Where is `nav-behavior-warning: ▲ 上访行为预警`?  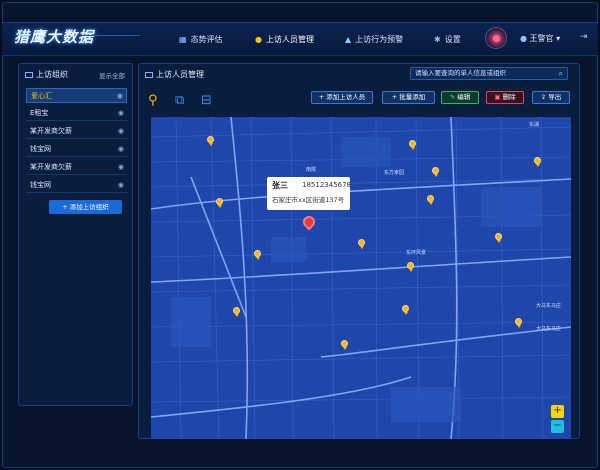 nav-behavior-warning: ▲ 上访行为预警 is located at coordinates (374, 39).